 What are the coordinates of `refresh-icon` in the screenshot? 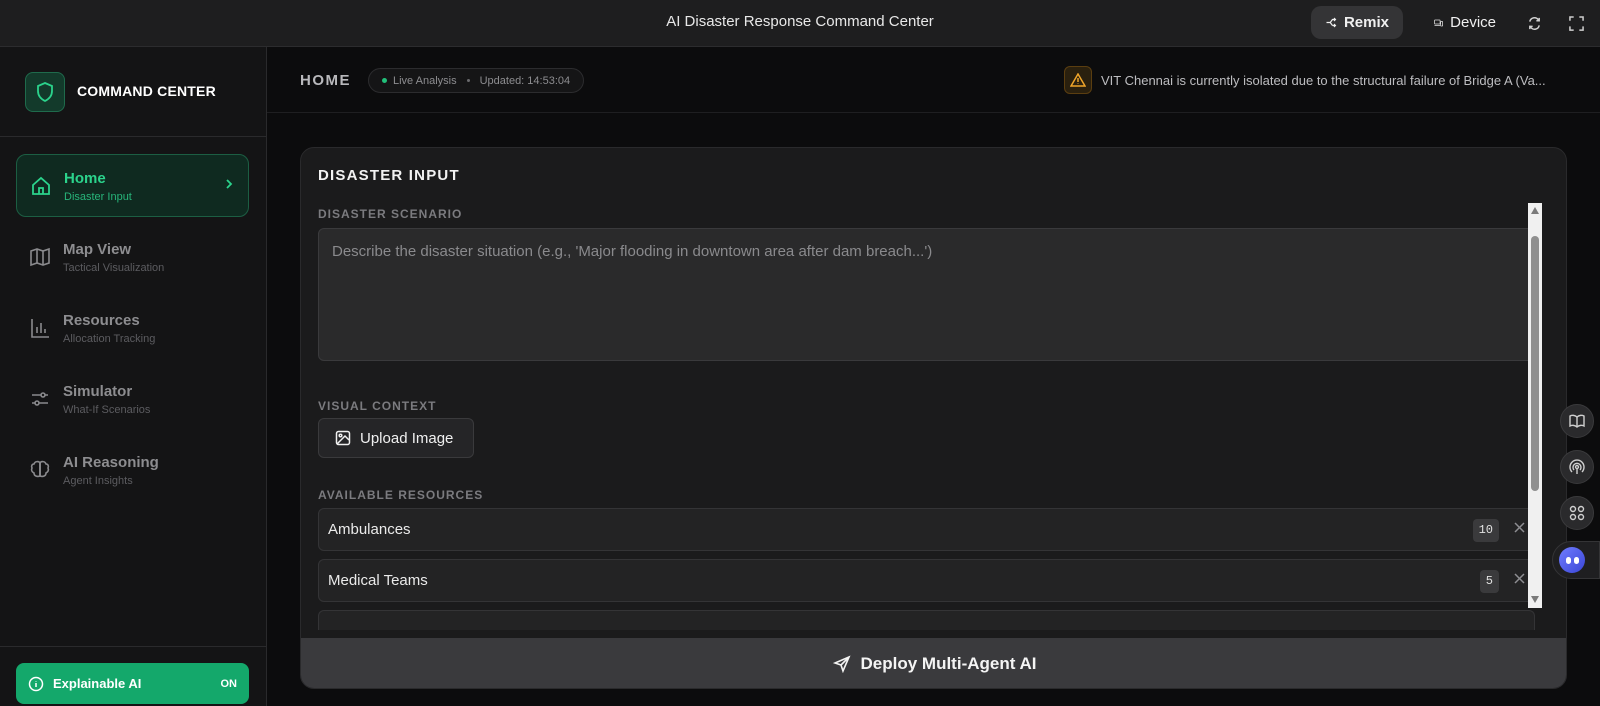 It's located at (1534, 23).